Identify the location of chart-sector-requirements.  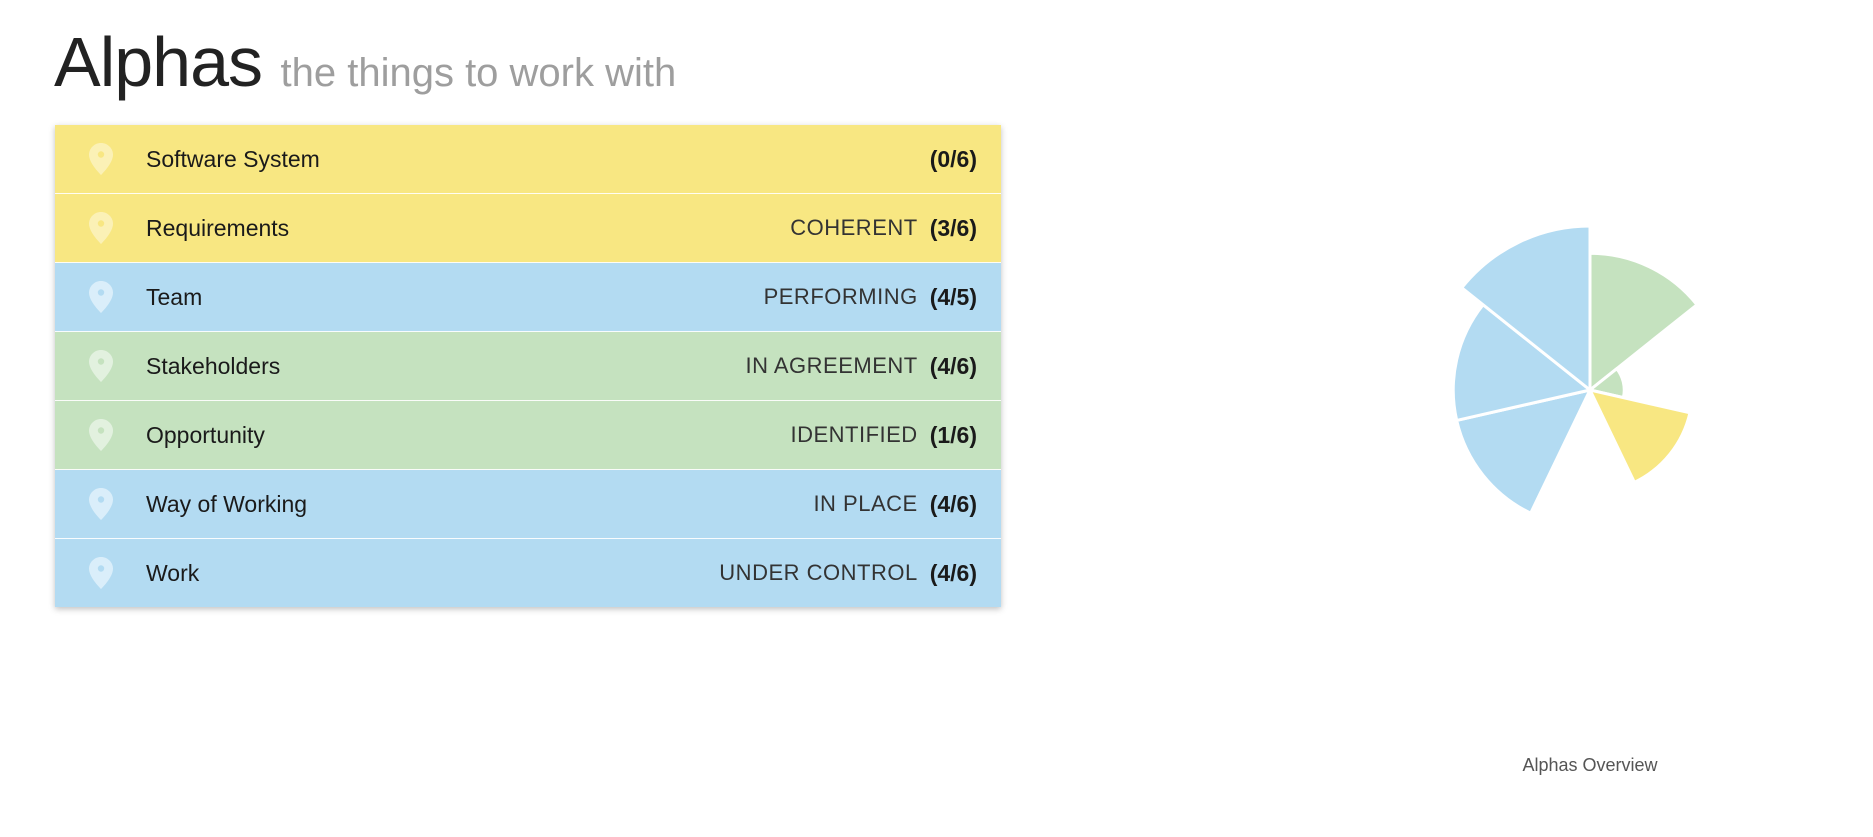
(1640, 436).